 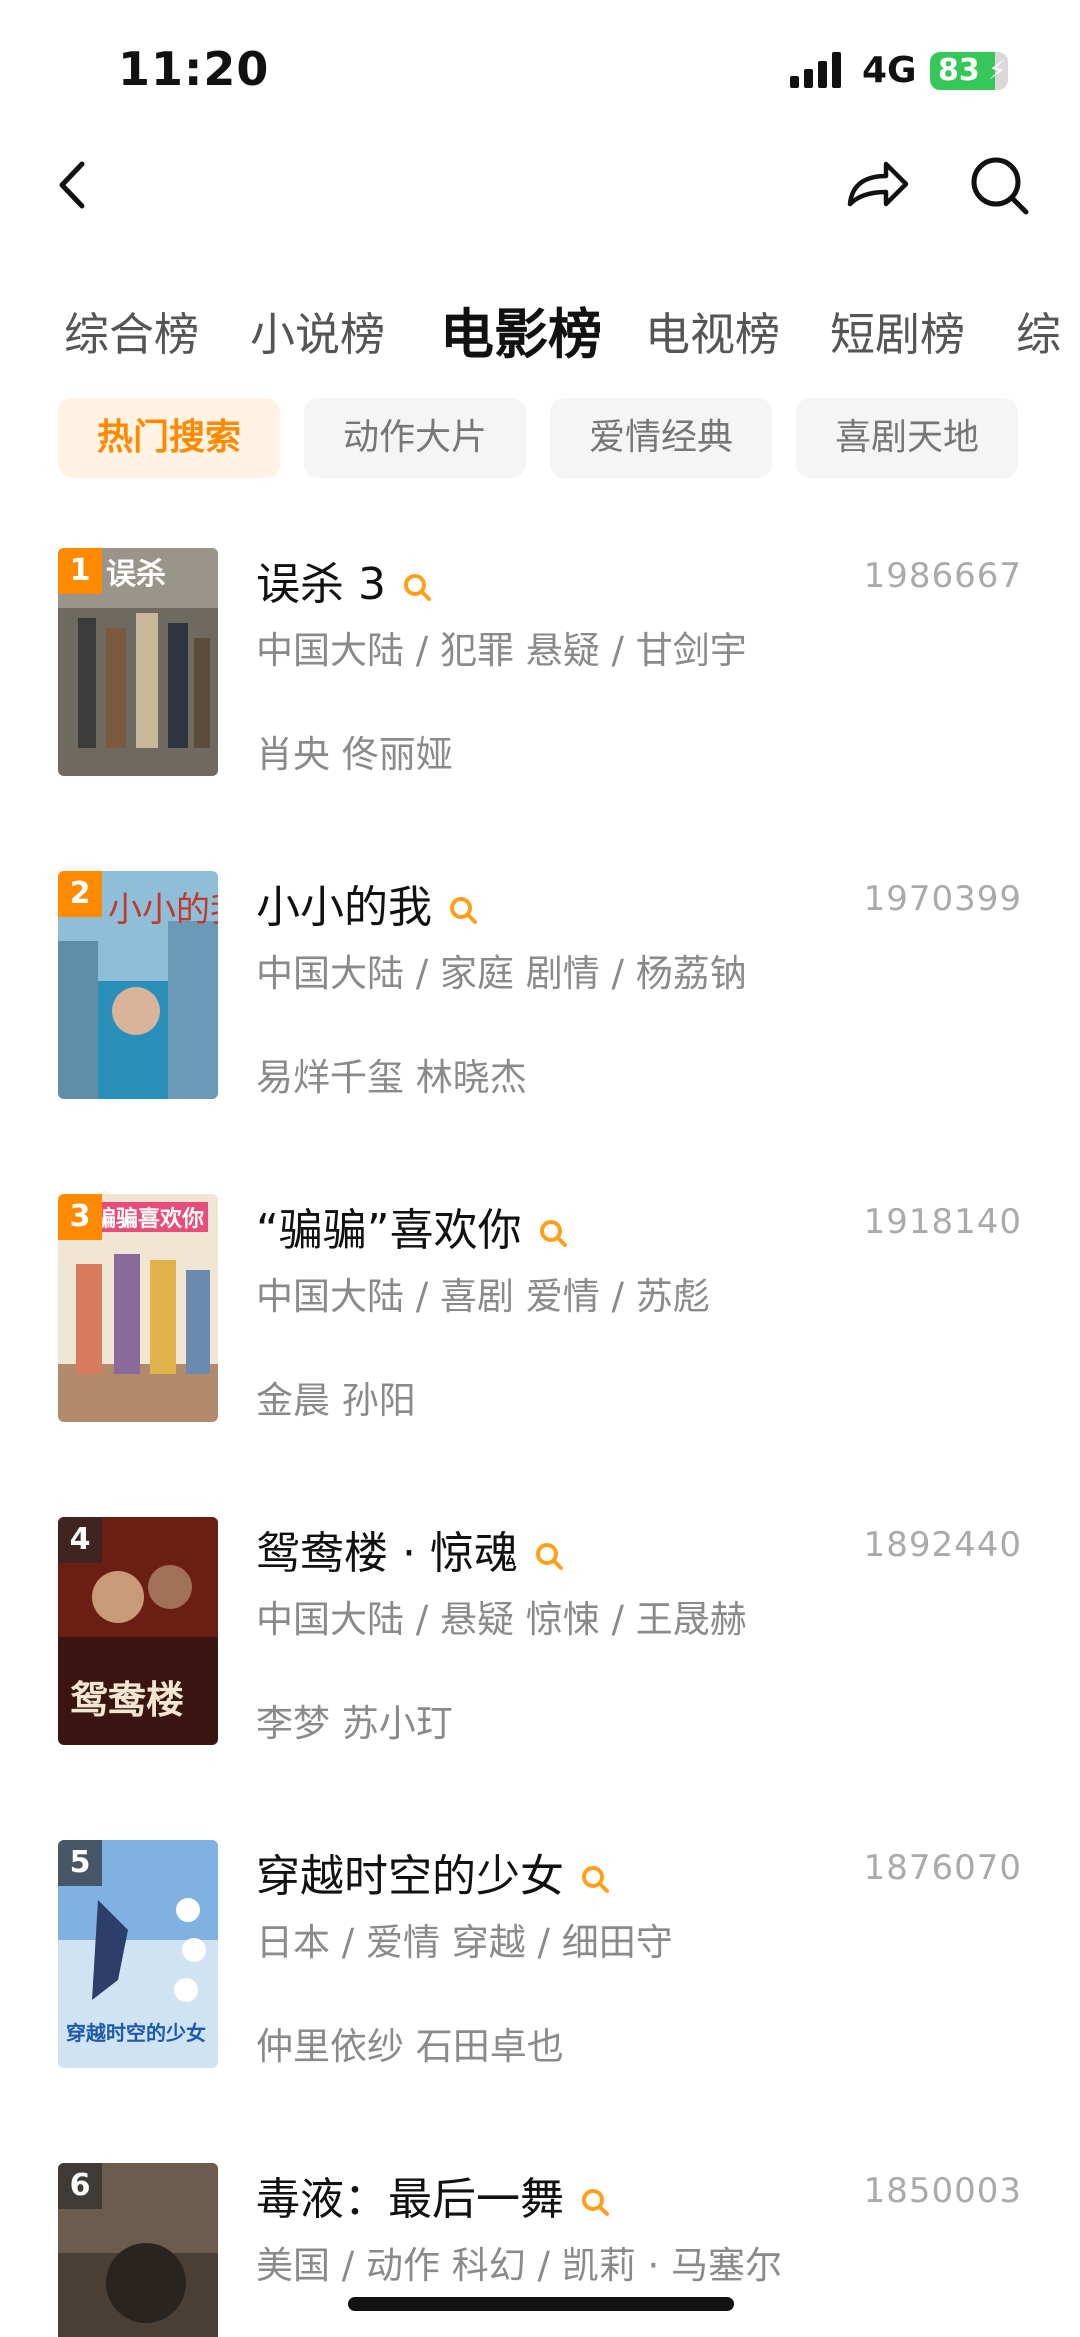 What do you see at coordinates (501, 973) in the screenshot?
I see `movie-meta: 中国大陆 / 家庭 剧情 / 杨荔钠` at bounding box center [501, 973].